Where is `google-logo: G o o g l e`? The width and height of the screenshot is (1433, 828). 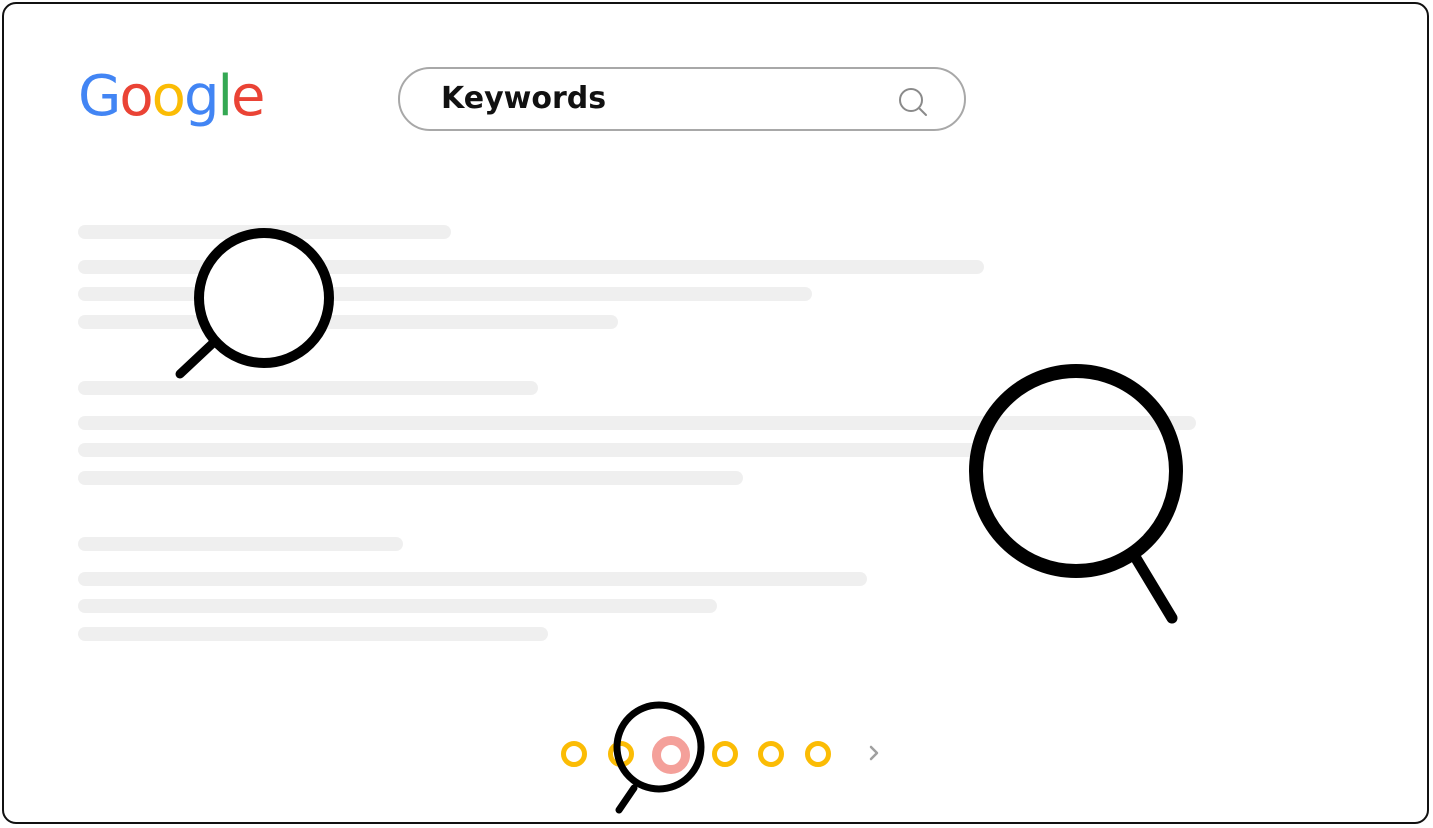
google-logo: G o o g l e is located at coordinates (172, 97).